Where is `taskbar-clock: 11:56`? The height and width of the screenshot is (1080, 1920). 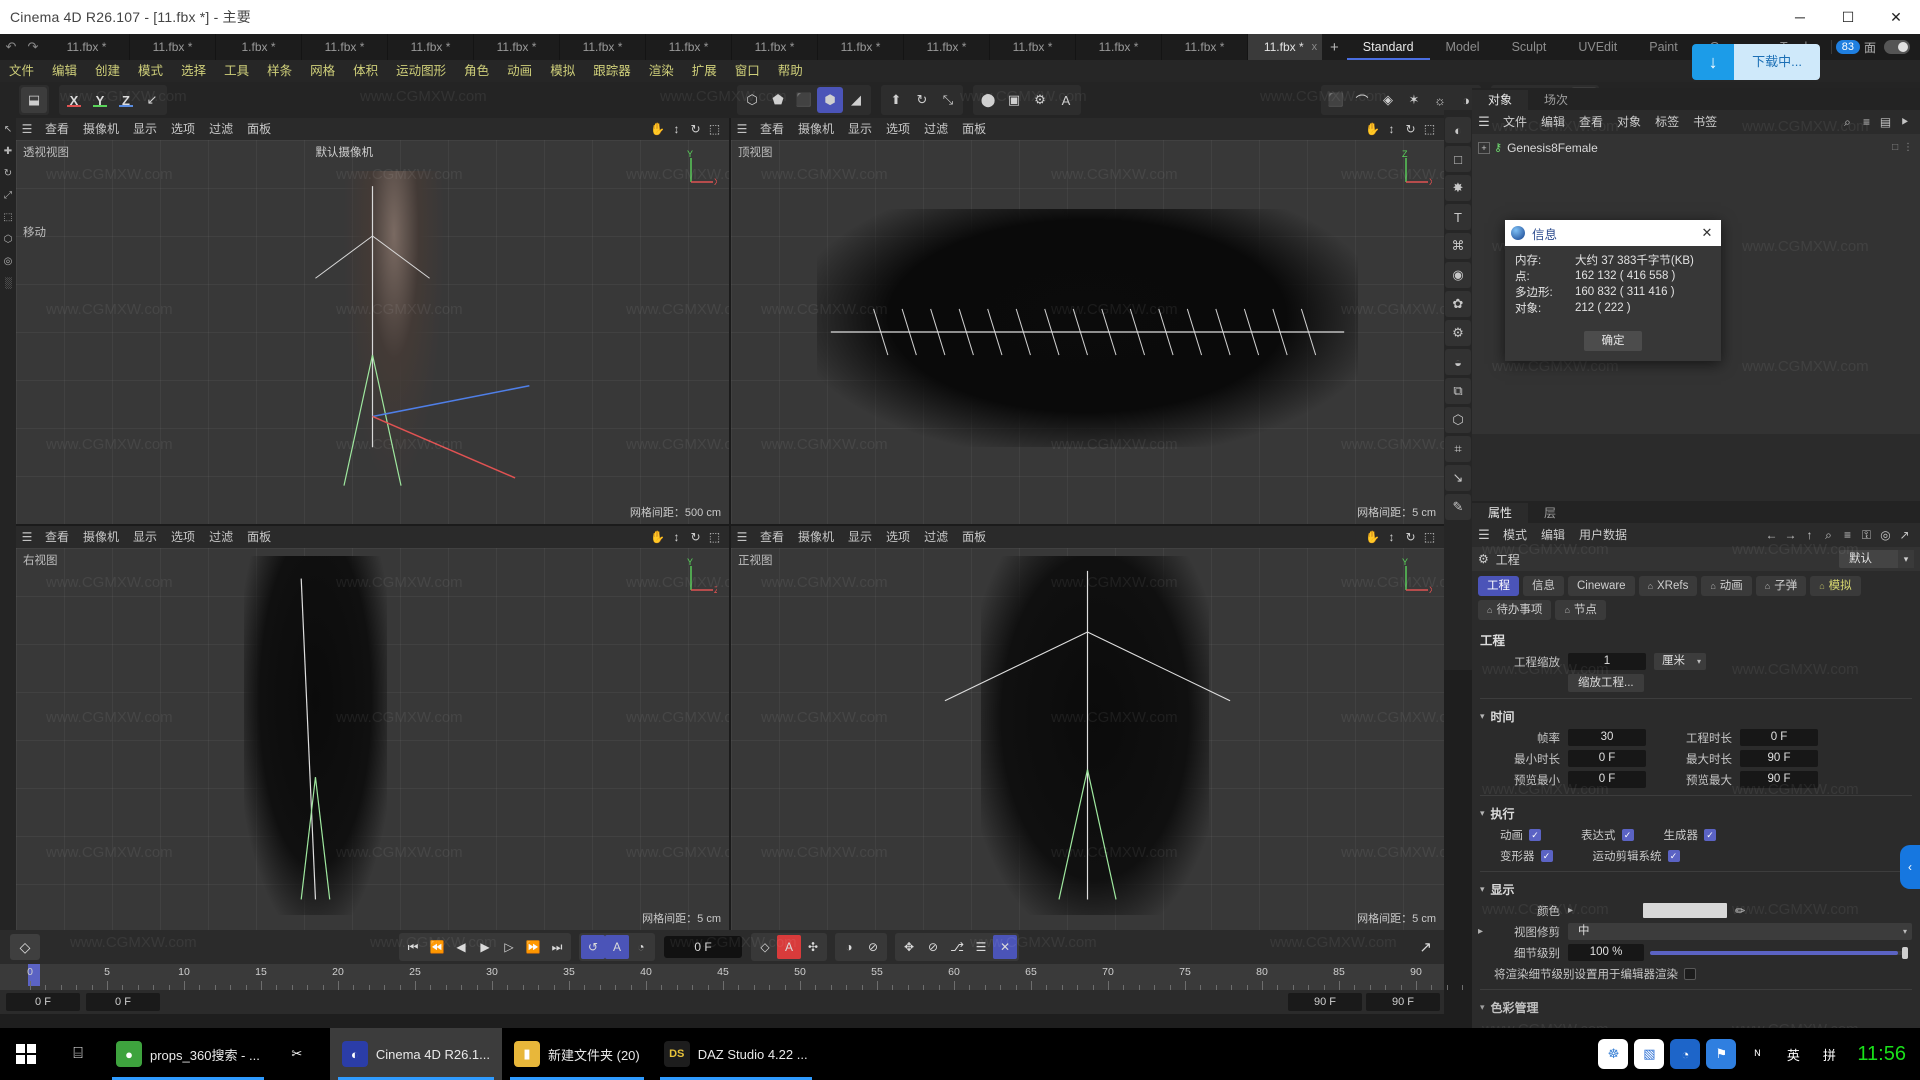
taskbar-clock: 11:56 is located at coordinates (1881, 1054).